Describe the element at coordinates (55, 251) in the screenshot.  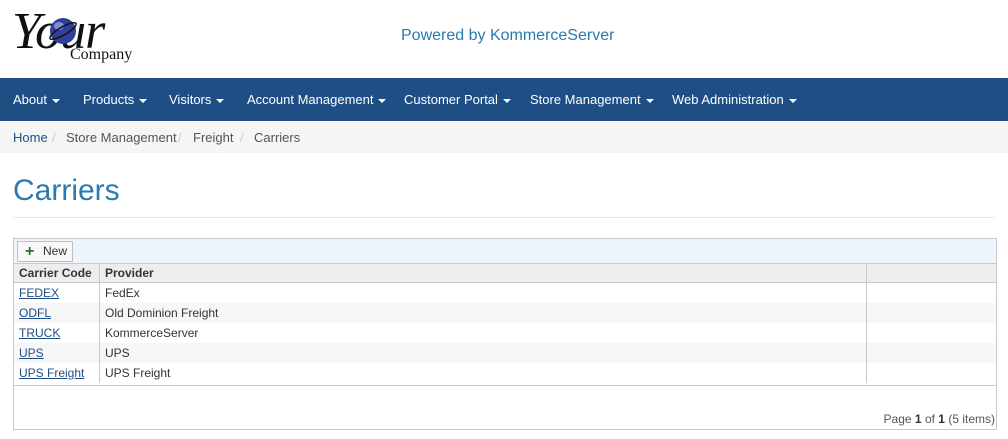
I see `new-button-label: New` at that location.